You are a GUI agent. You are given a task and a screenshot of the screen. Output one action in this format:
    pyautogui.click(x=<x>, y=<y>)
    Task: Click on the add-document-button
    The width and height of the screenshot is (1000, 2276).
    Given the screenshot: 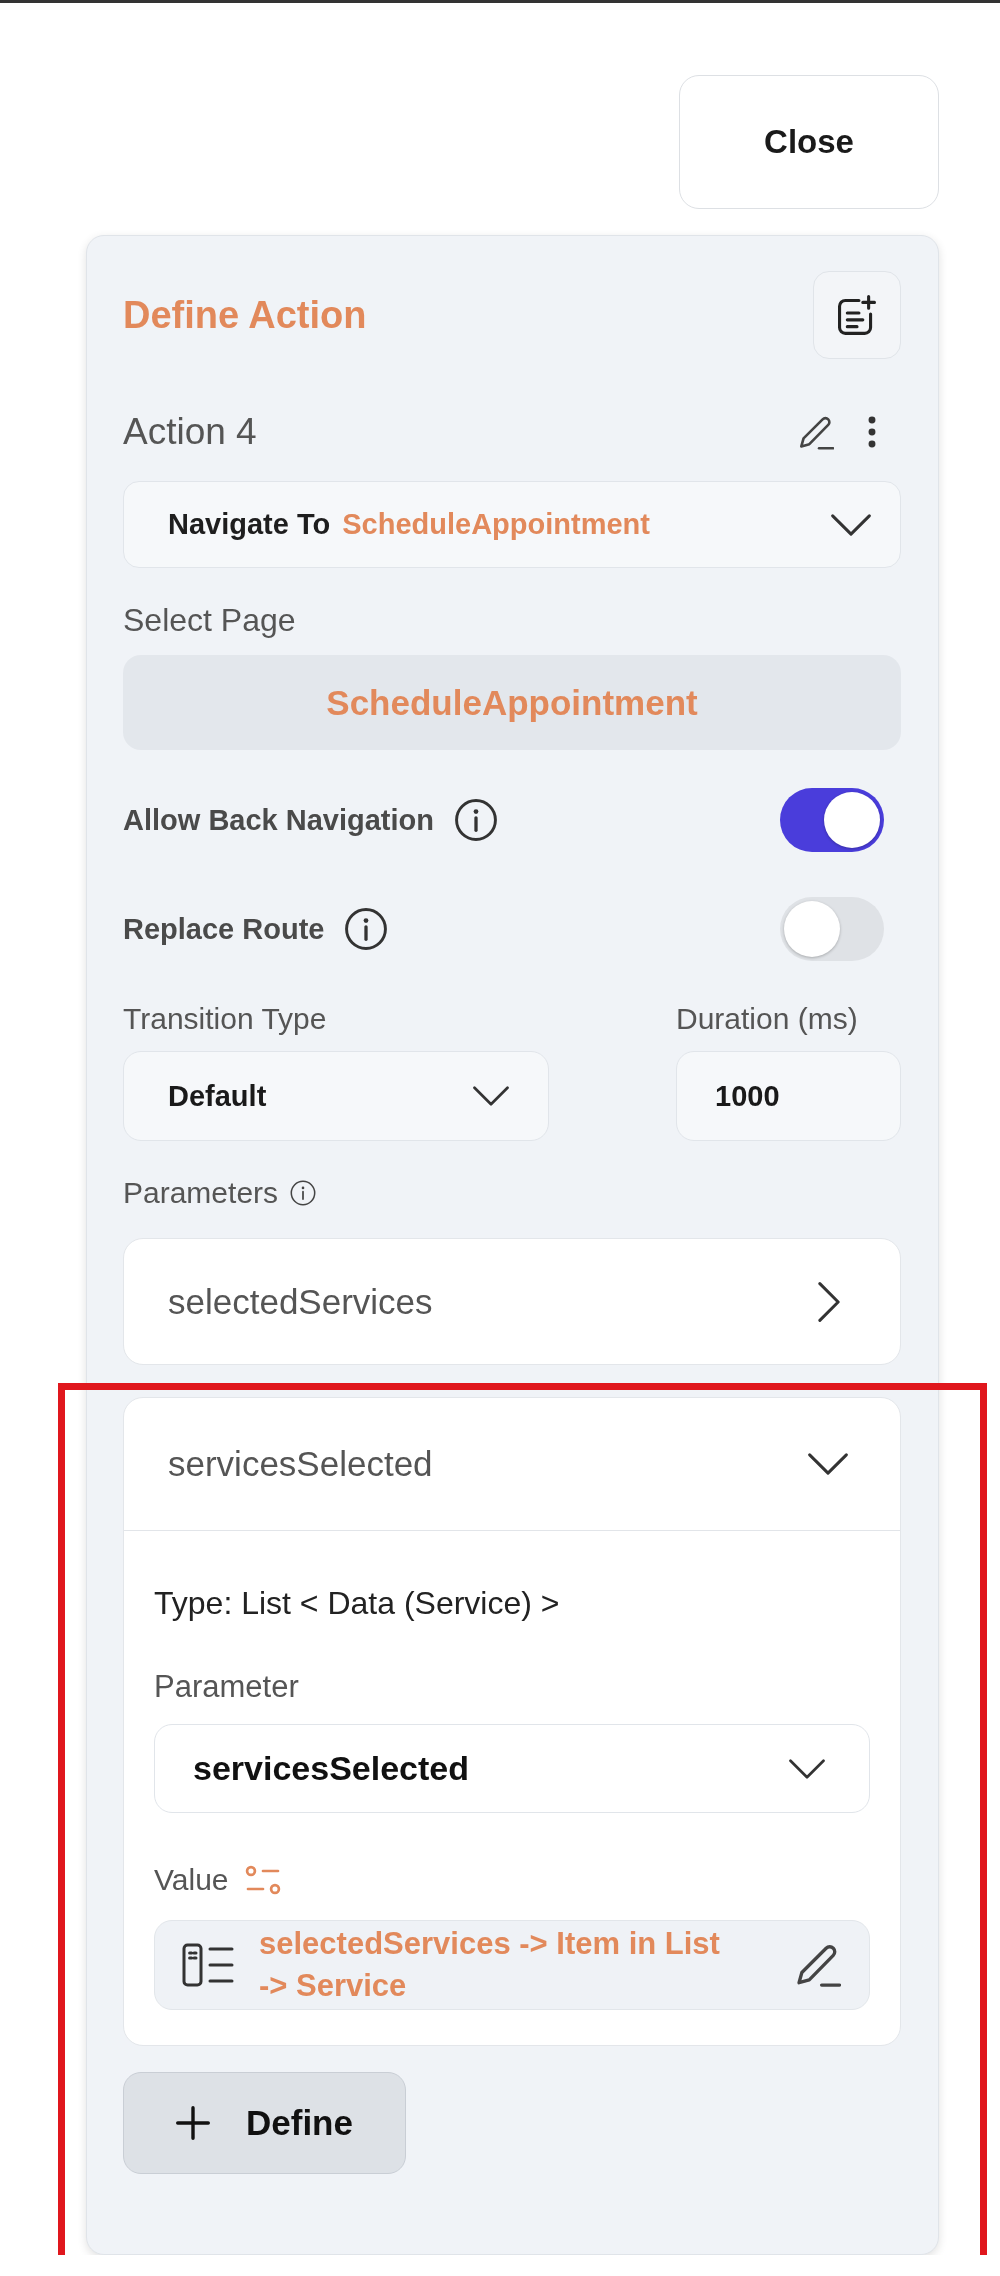 What is the action you would take?
    pyautogui.click(x=857, y=315)
    